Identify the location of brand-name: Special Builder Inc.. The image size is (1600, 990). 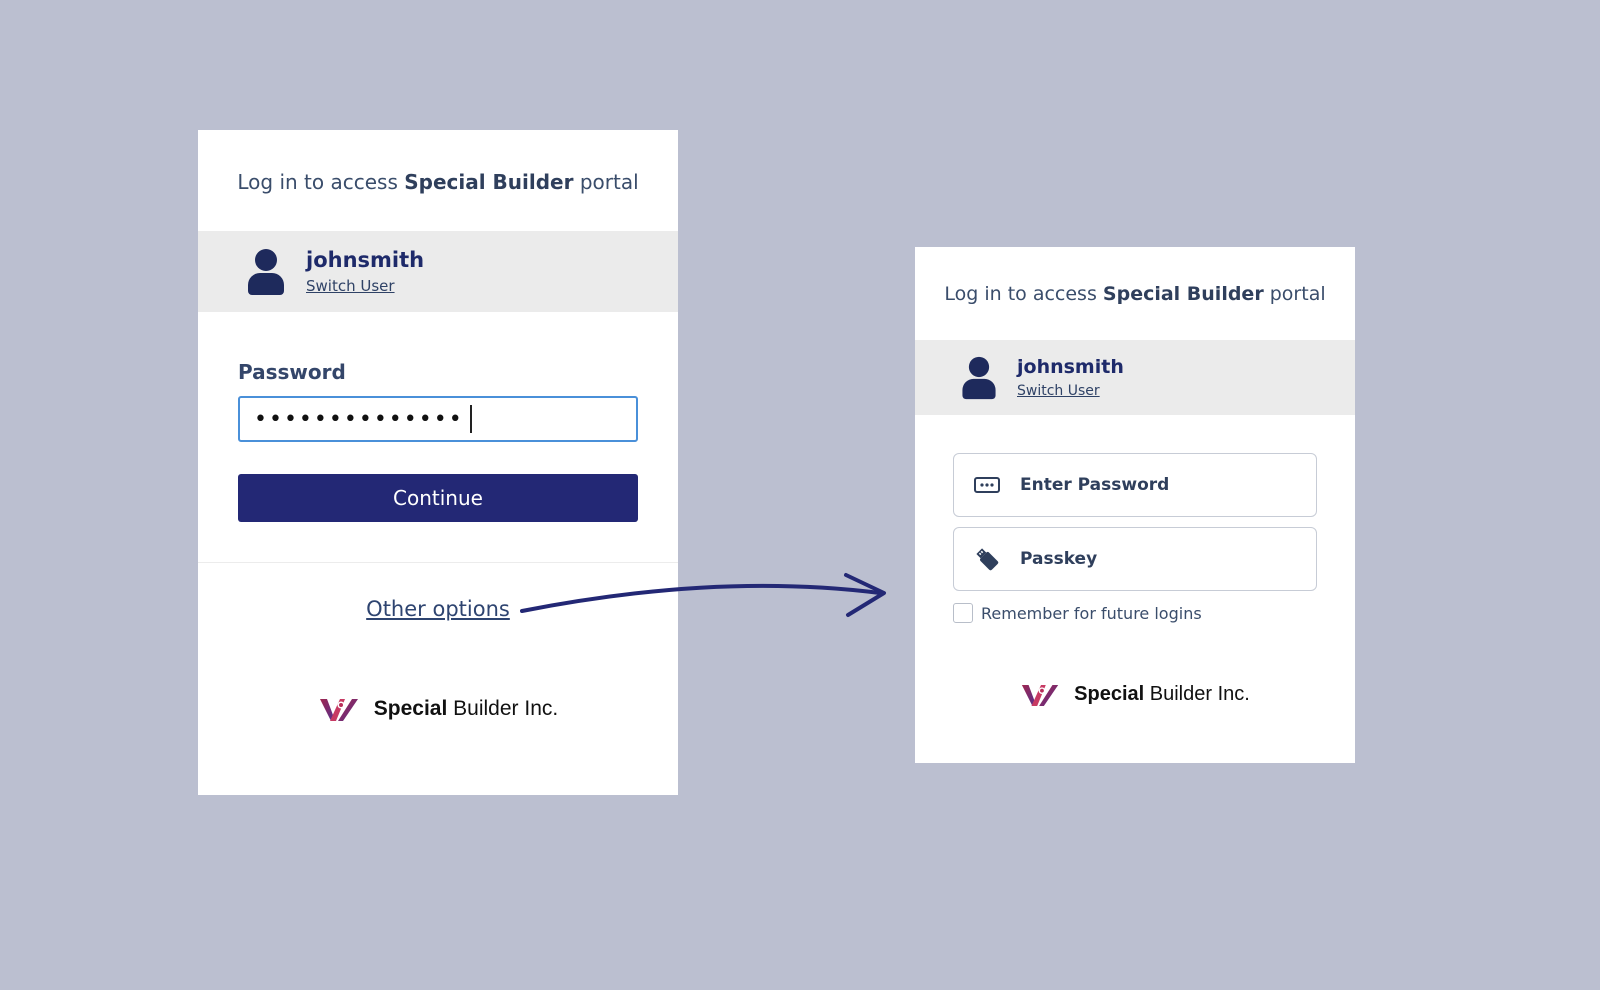
(1162, 694).